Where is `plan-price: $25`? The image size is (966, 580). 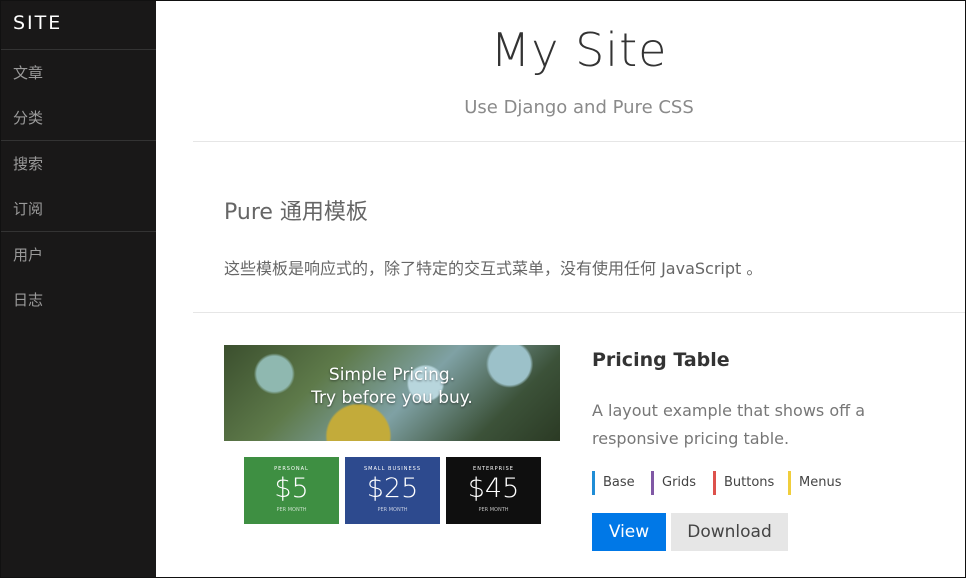 plan-price: $25 is located at coordinates (392, 488).